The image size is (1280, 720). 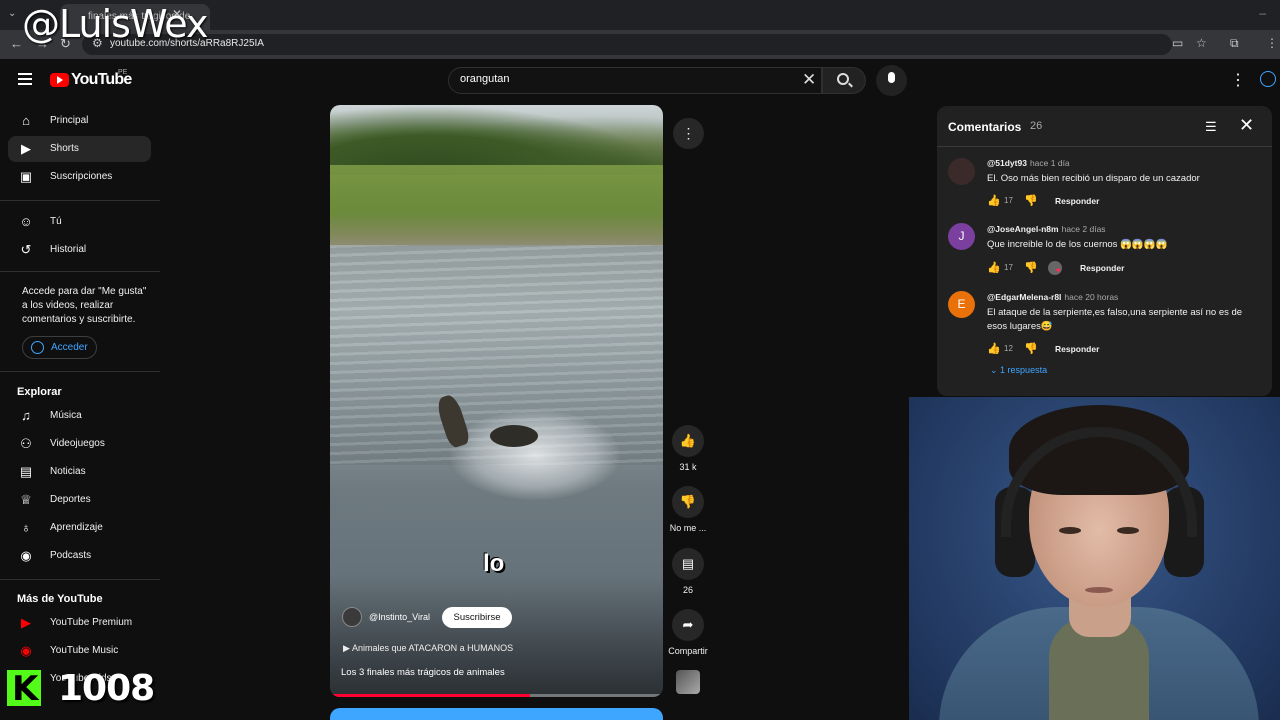 I want to click on comments-title: Comentarios, so click(x=985, y=127).